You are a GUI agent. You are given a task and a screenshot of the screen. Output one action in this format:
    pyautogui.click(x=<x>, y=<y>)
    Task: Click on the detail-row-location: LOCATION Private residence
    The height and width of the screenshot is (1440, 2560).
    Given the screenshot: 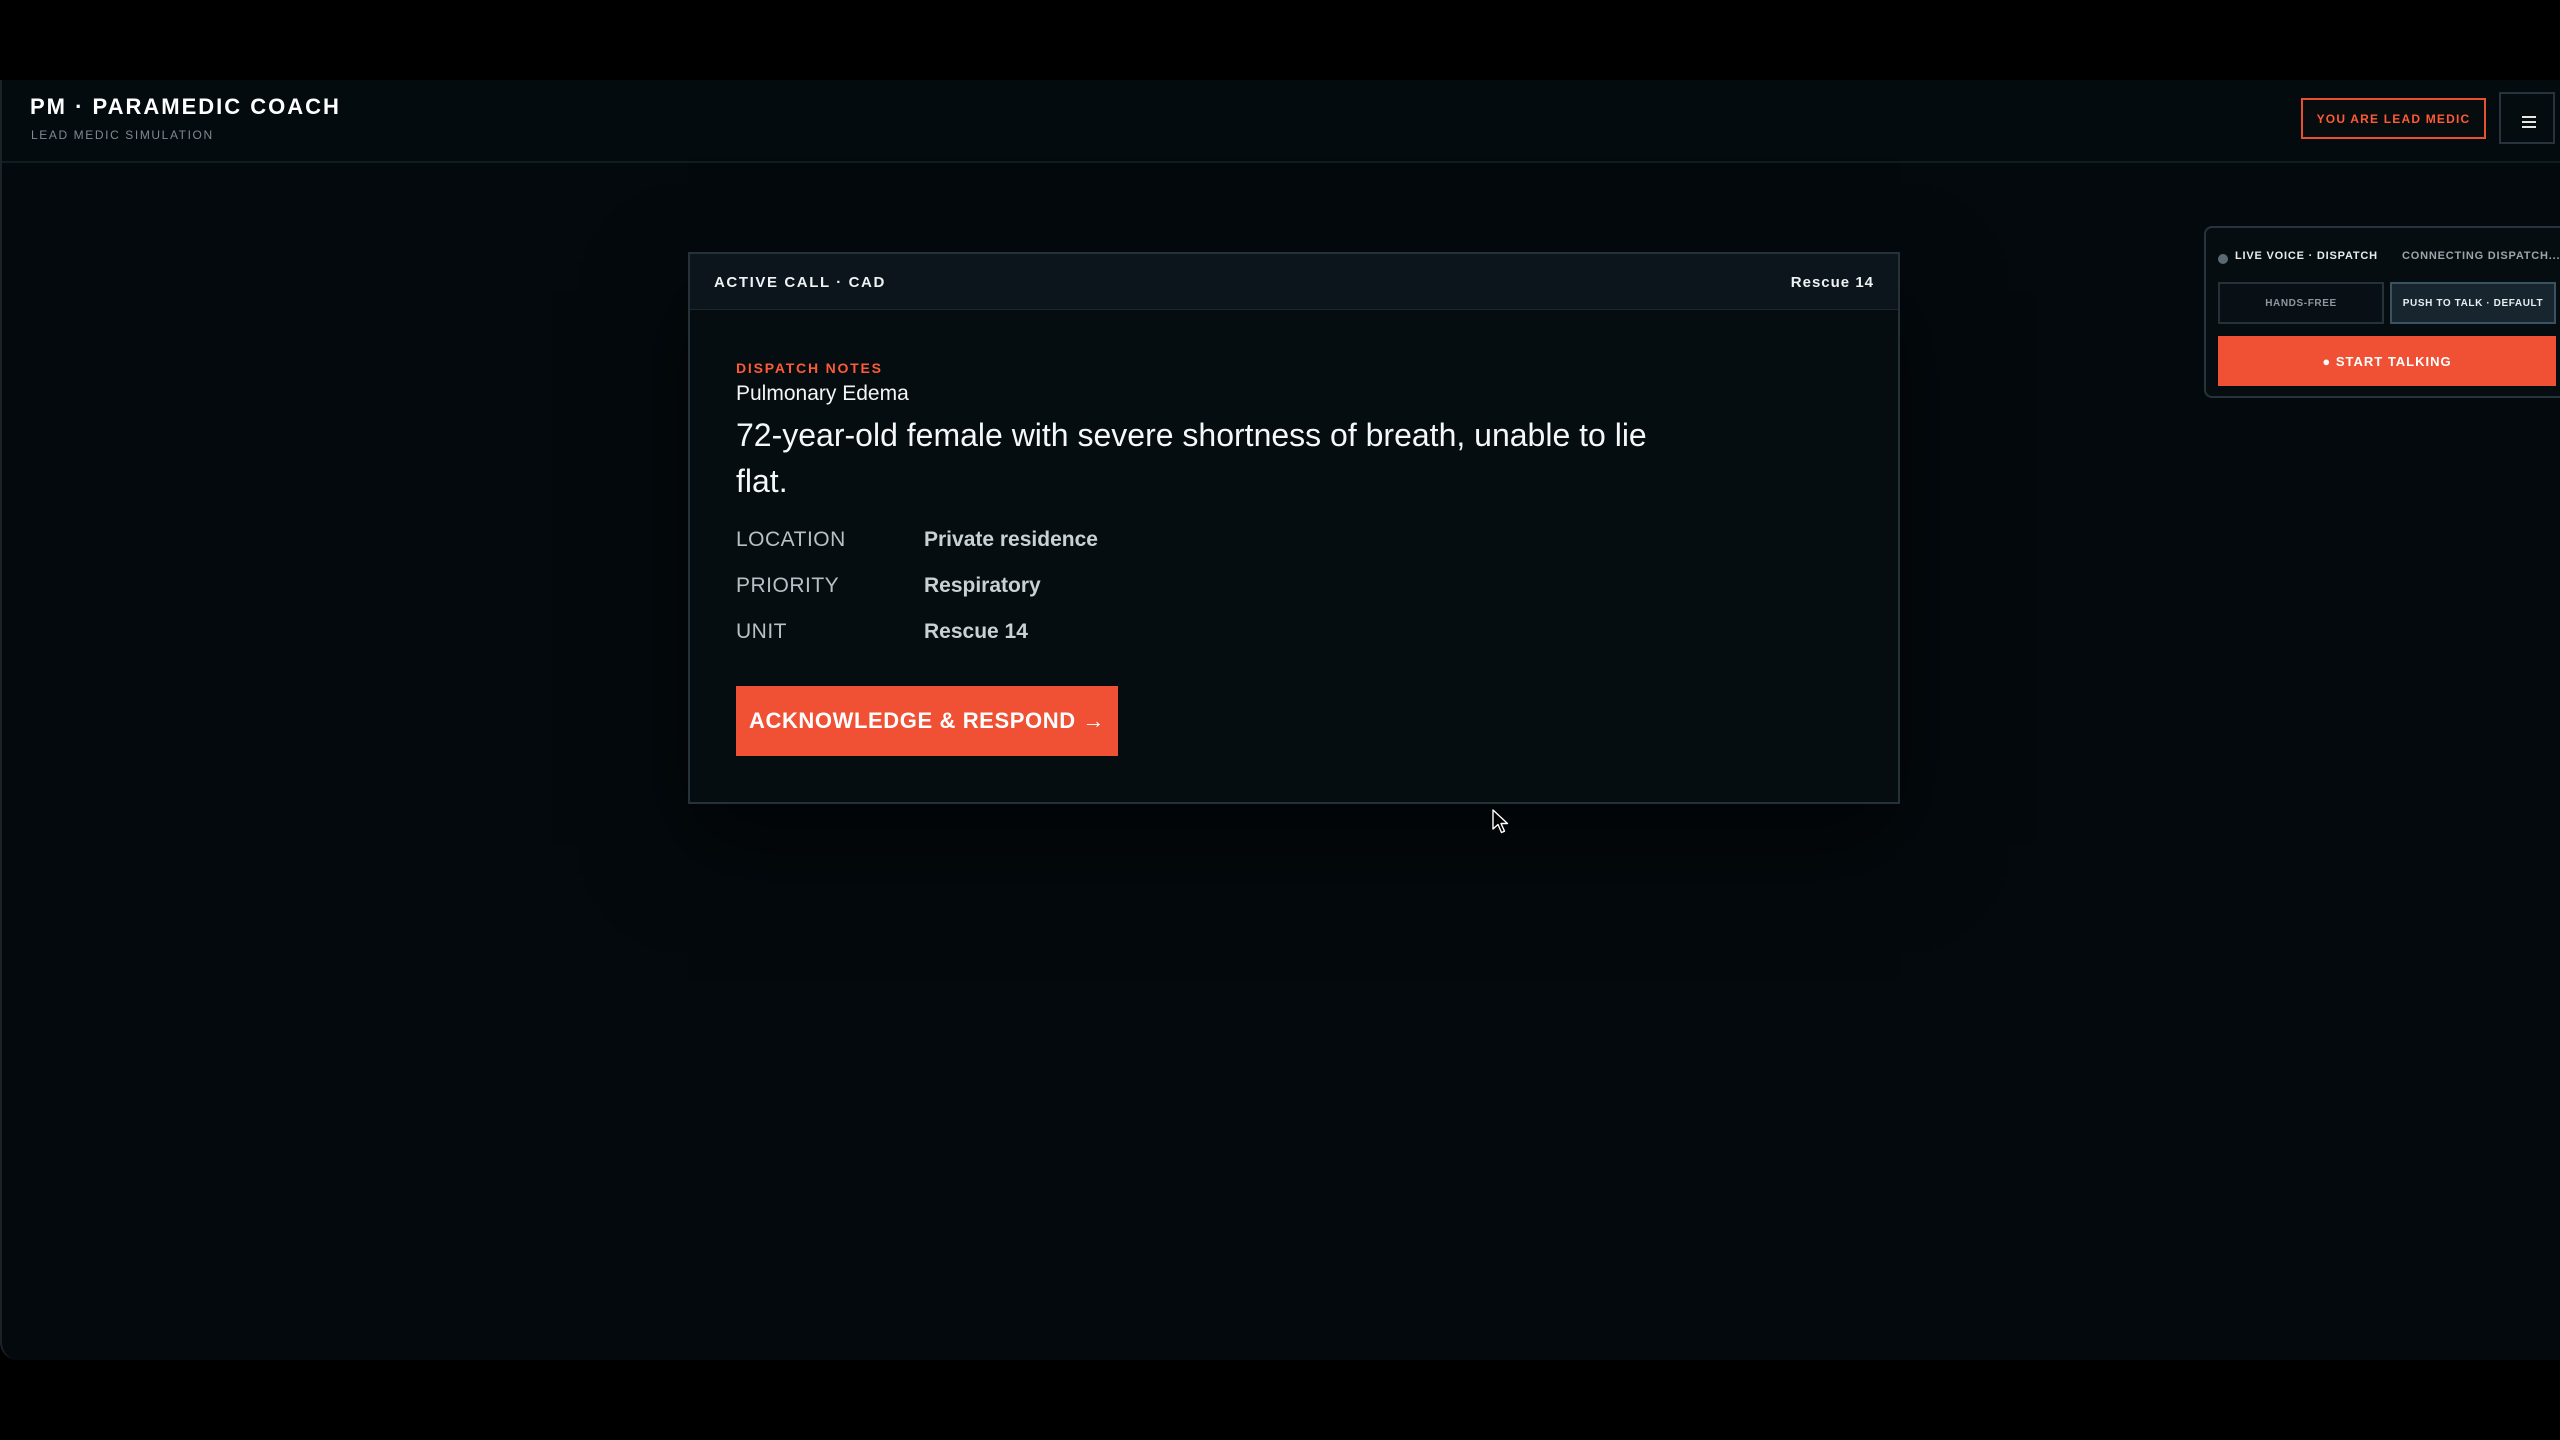 What is the action you would take?
    pyautogui.click(x=1036, y=543)
    